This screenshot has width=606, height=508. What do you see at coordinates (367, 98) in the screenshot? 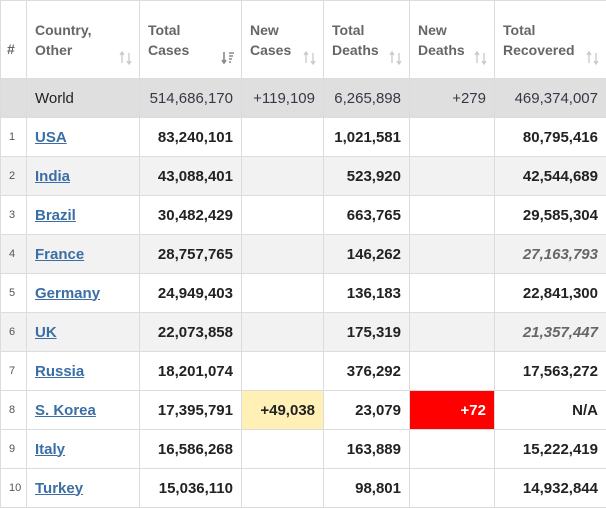
I see `world-total-deaths: 6,265,898` at bounding box center [367, 98].